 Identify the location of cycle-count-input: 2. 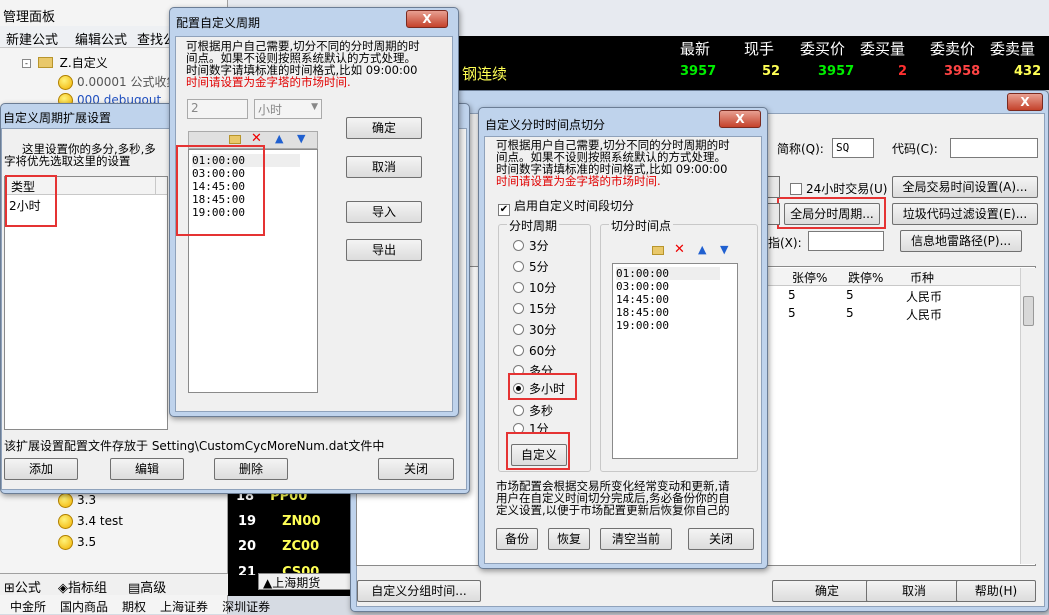
(217, 109).